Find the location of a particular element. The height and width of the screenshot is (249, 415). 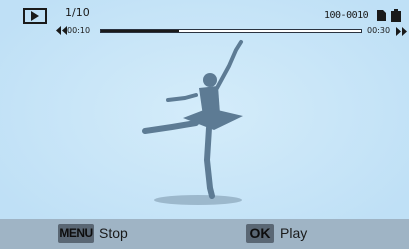

bottom-bar: MENU Stop OK Play is located at coordinates (204, 234).